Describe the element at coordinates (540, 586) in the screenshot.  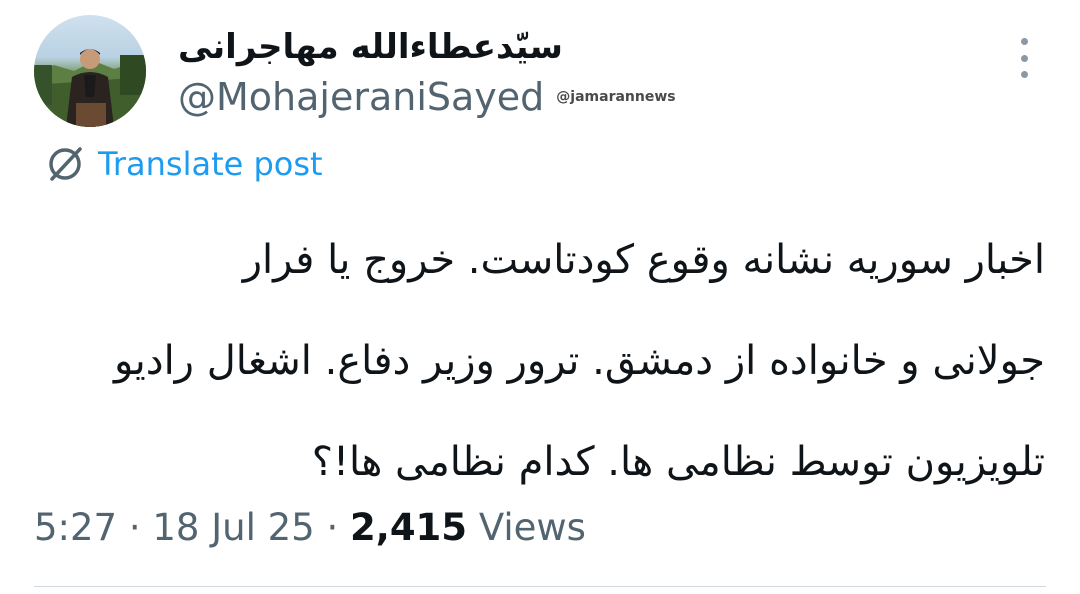
I see `divider` at that location.